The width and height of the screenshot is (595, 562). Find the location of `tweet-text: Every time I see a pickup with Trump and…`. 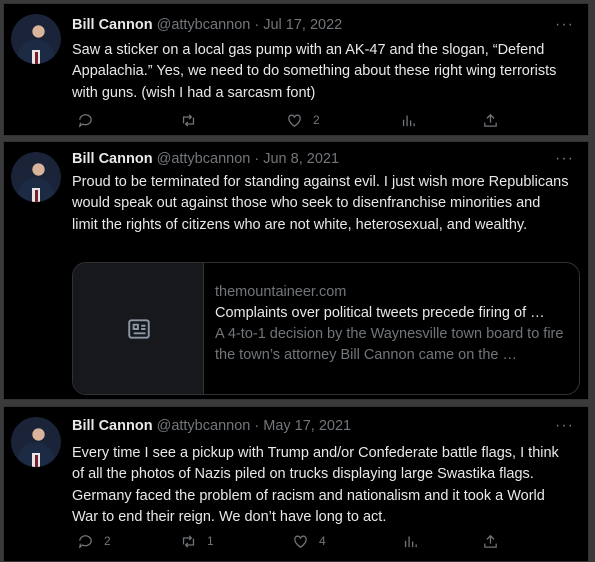

tweet-text: Every time I see a pickup with Trump and… is located at coordinates (315, 485).